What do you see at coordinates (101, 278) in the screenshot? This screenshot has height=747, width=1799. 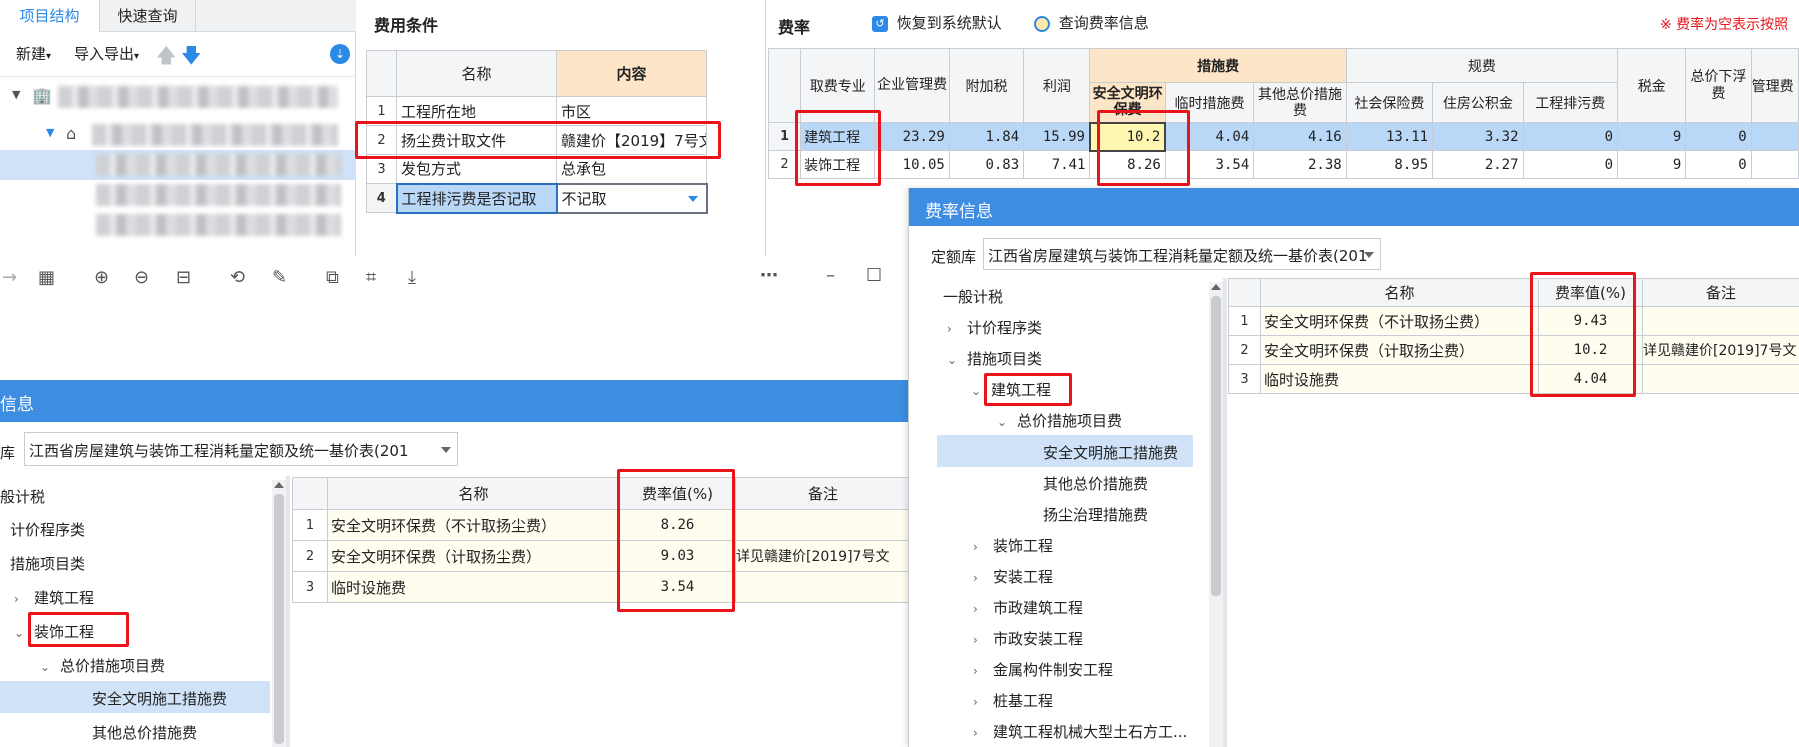 I see `zoom-in-icon: ⊕` at bounding box center [101, 278].